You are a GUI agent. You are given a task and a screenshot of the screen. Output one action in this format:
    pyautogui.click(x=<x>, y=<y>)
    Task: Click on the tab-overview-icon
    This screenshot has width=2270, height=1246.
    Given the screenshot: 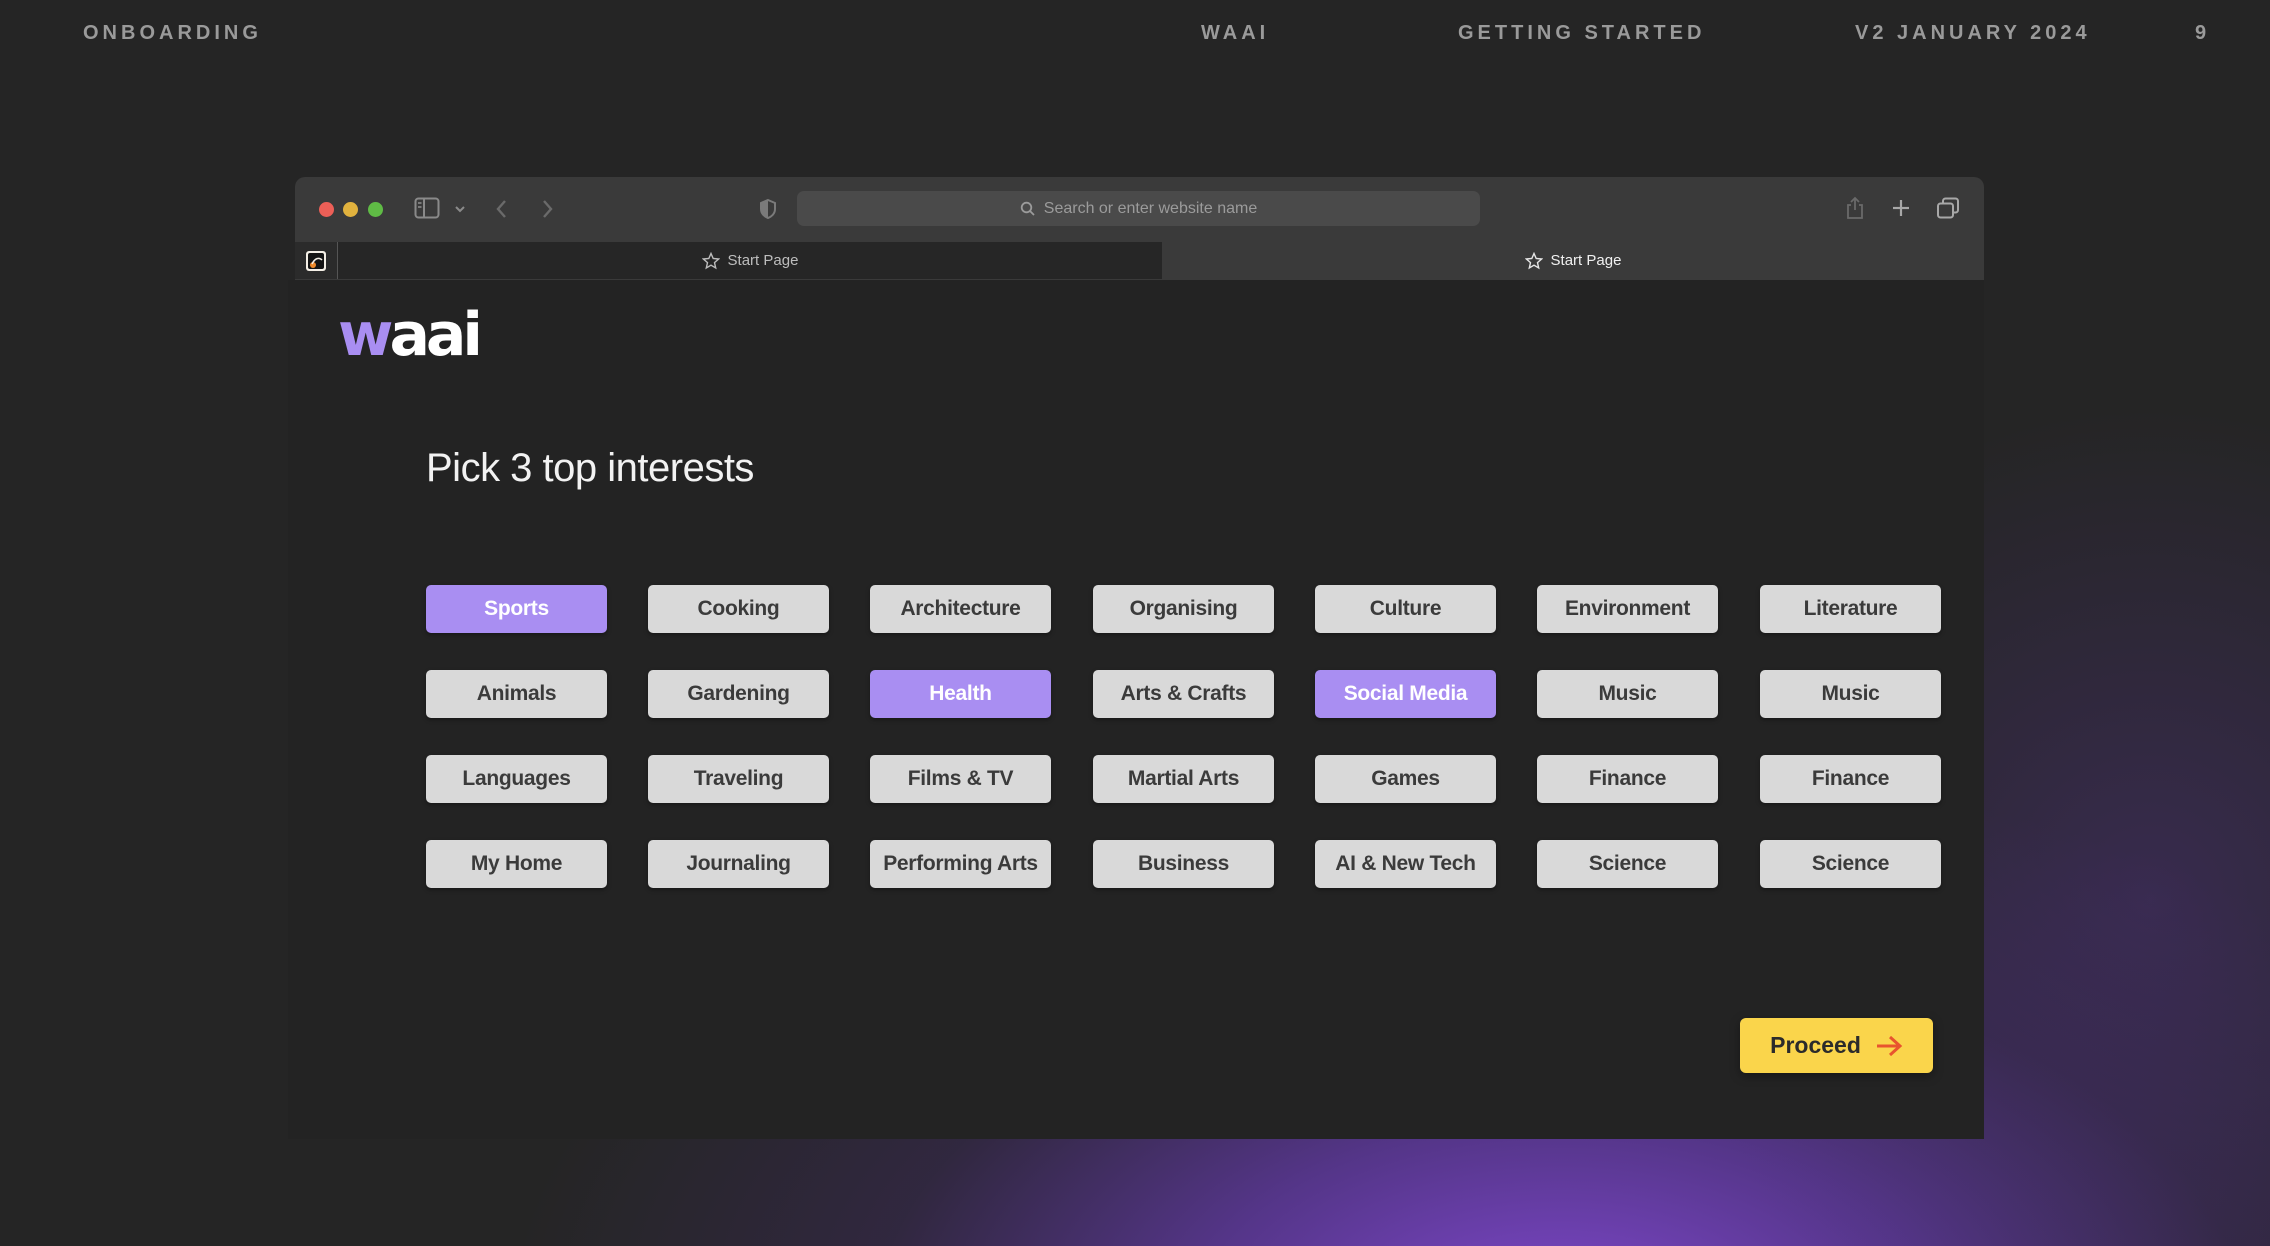 What is the action you would take?
    pyautogui.click(x=1948, y=208)
    